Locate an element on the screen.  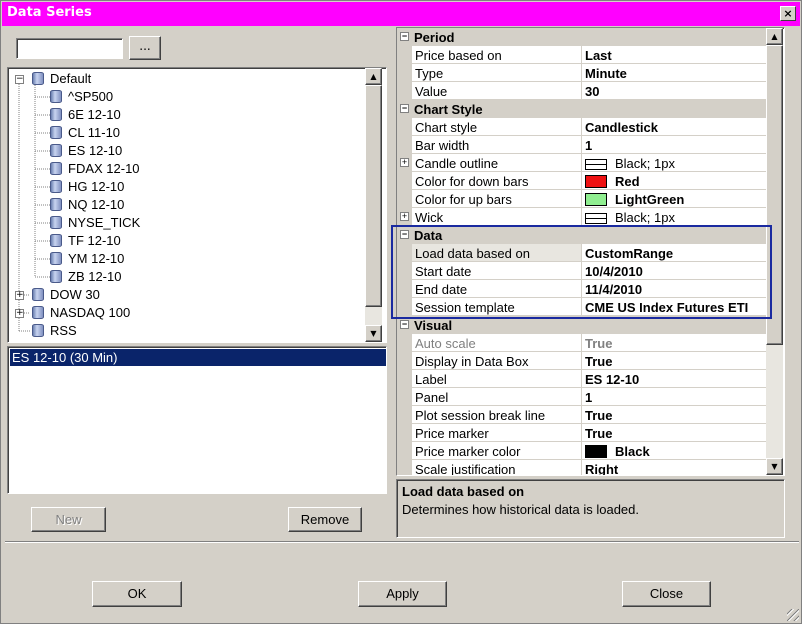
property-row: Price based on Last is located at coordinates (582, 55).